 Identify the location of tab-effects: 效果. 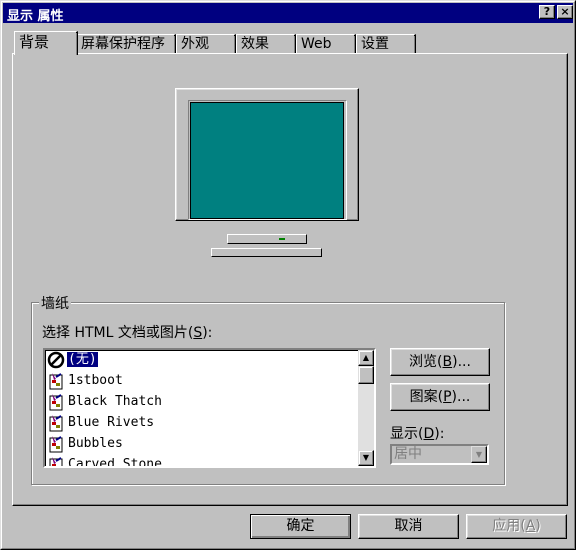
(266, 44).